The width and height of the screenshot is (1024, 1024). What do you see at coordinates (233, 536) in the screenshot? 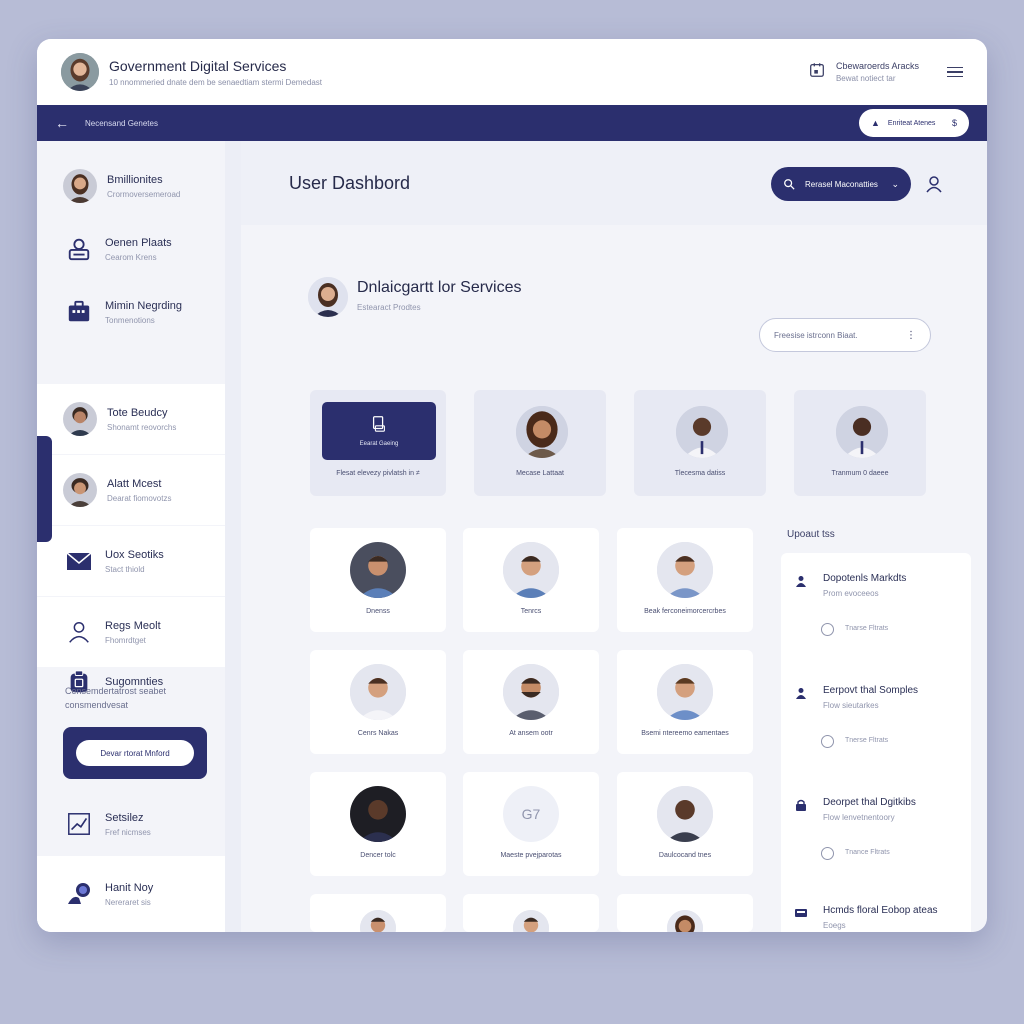
I see `sidebar-divider` at bounding box center [233, 536].